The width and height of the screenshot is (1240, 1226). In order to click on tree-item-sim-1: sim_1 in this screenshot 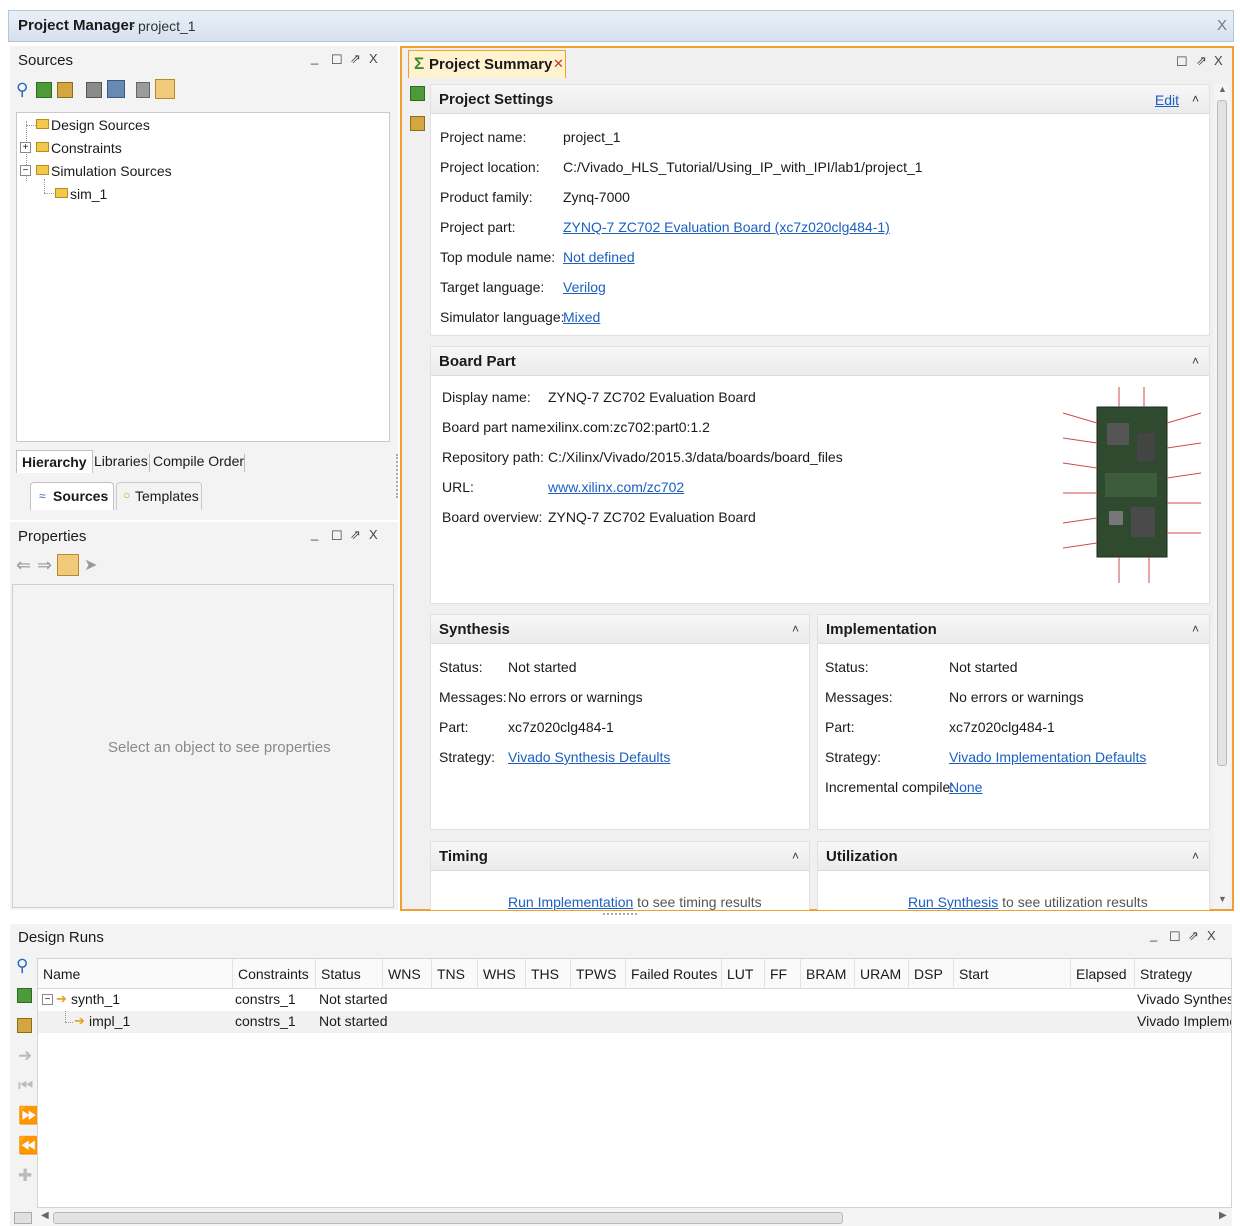, I will do `click(88, 194)`.